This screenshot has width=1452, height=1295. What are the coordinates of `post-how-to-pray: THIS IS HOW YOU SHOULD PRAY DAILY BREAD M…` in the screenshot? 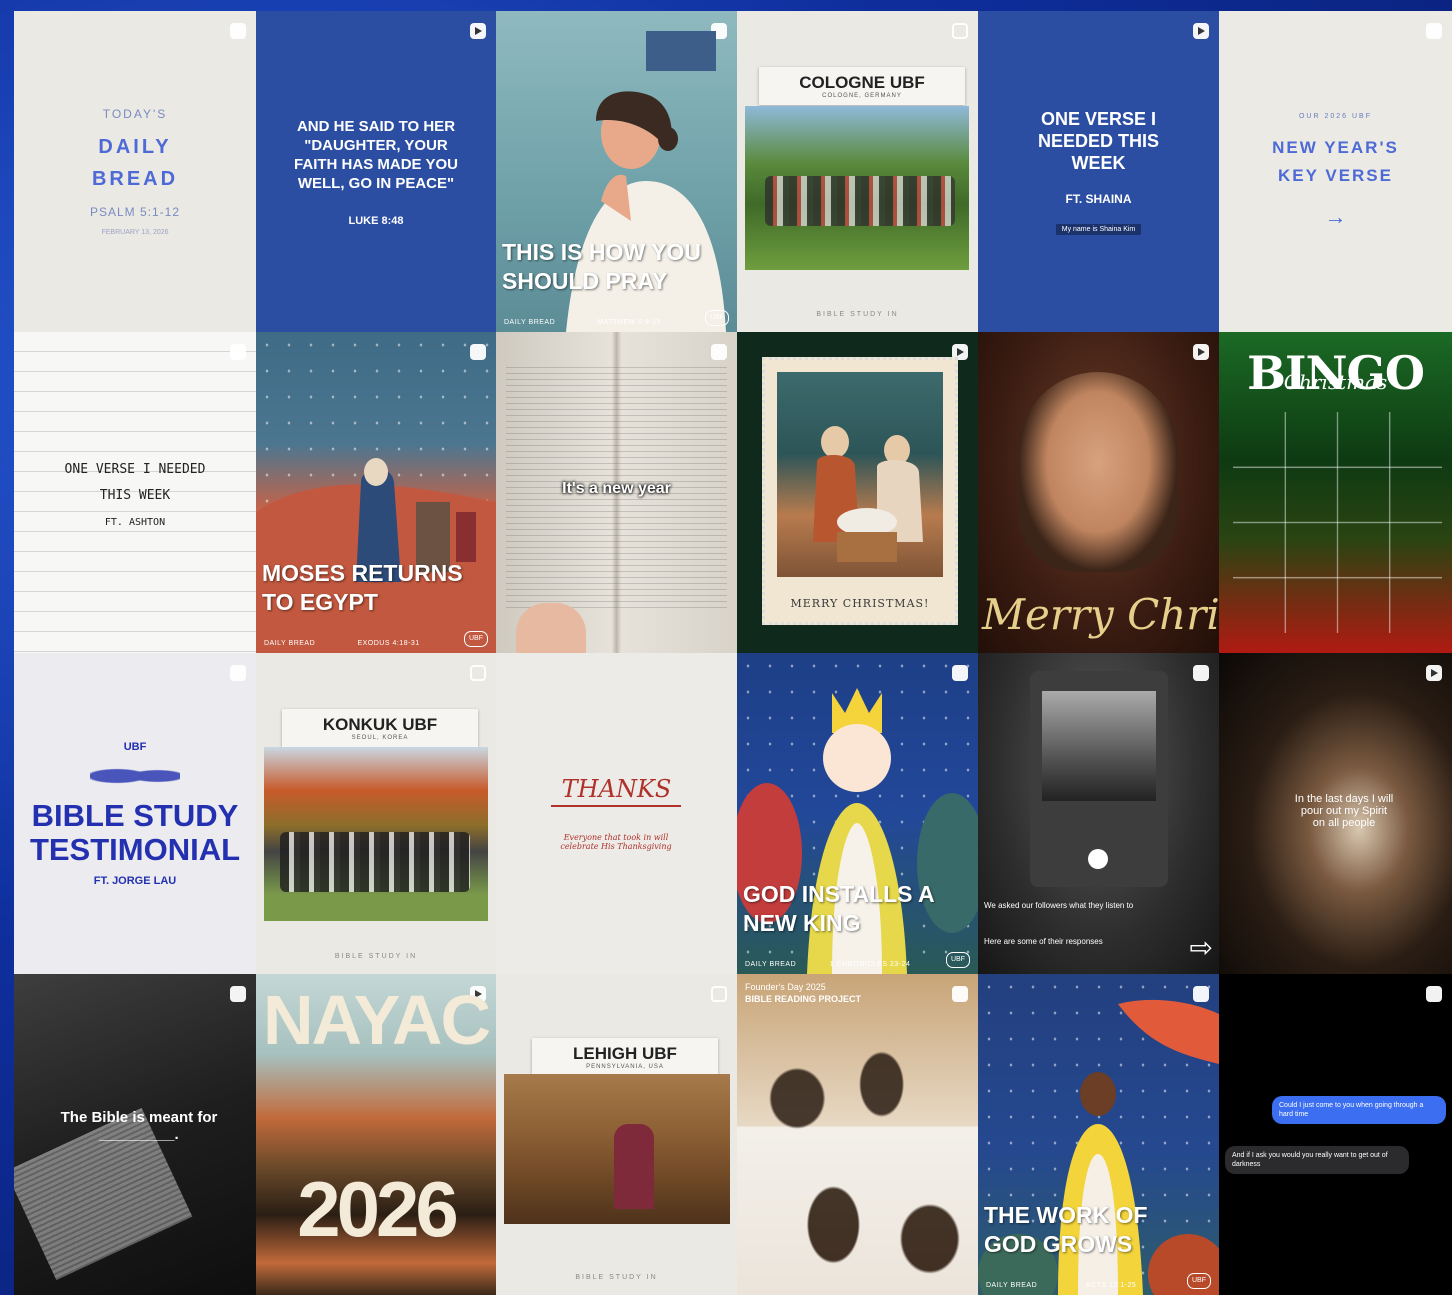 It's located at (616, 171).